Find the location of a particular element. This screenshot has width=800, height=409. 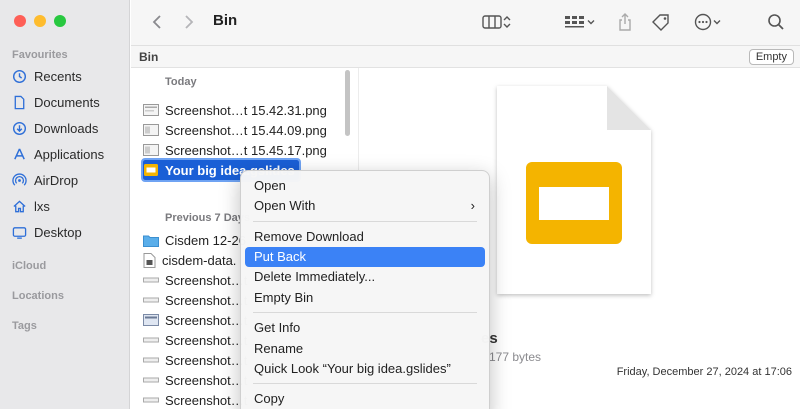

toolbar: Bin is located at coordinates (465, 23).